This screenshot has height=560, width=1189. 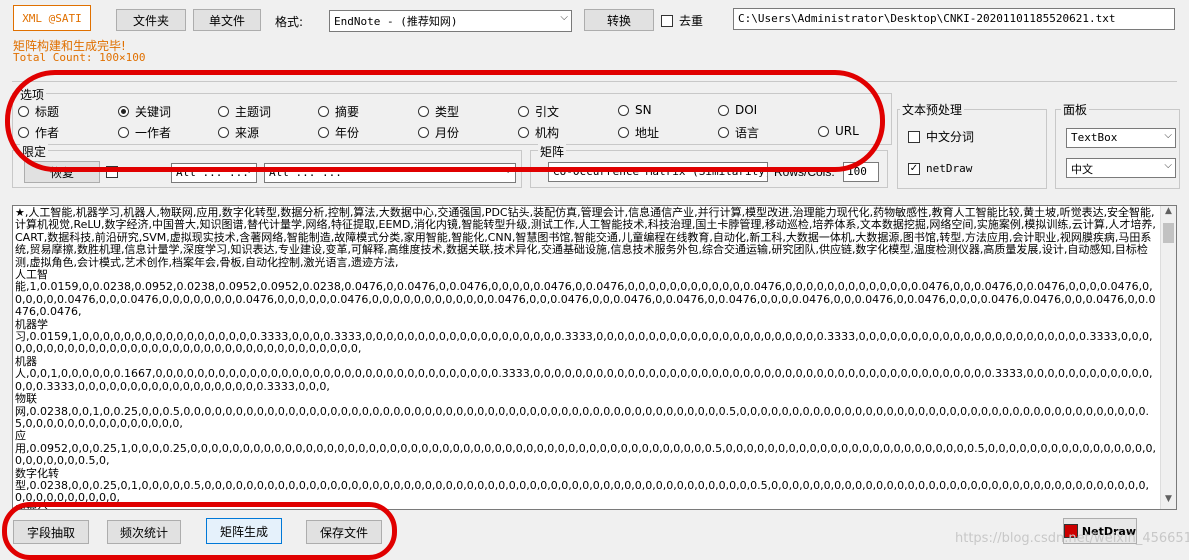 What do you see at coordinates (47, 133) in the screenshot?
I see `radio-label: 作者` at bounding box center [47, 133].